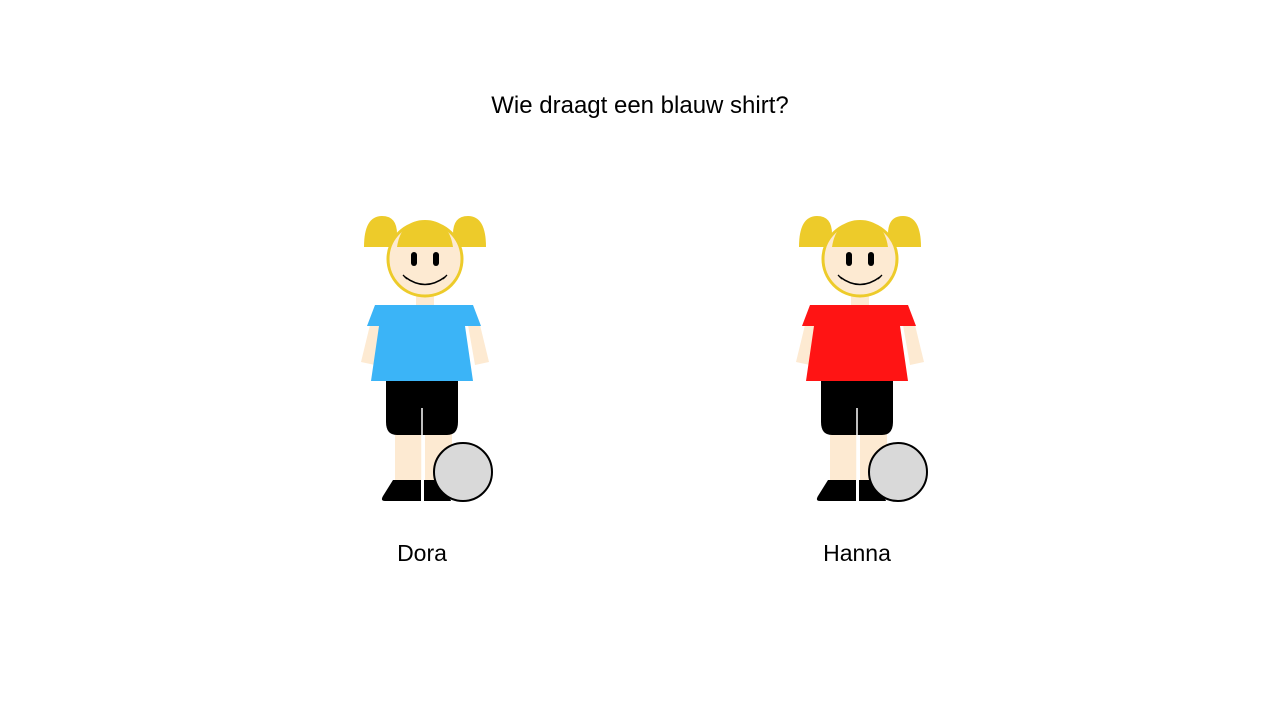  What do you see at coordinates (857, 553) in the screenshot?
I see `character-name-hanna: Hanna` at bounding box center [857, 553].